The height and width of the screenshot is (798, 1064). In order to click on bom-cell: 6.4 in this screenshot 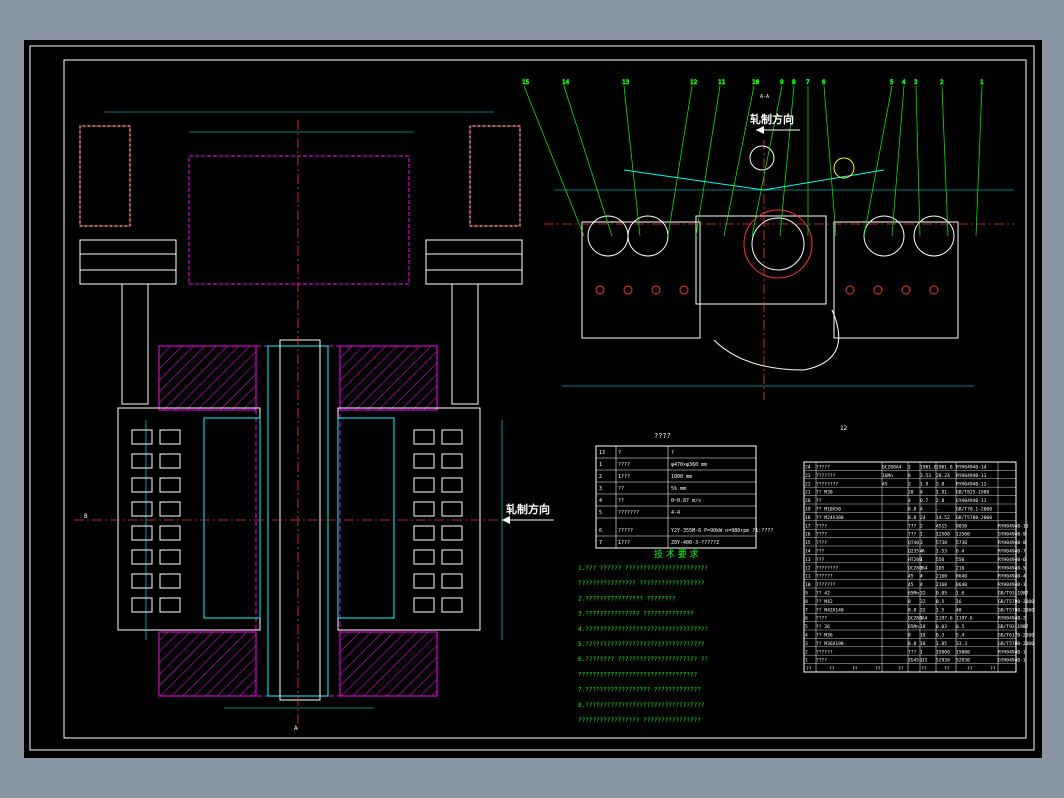, I will do `click(960, 552)`.